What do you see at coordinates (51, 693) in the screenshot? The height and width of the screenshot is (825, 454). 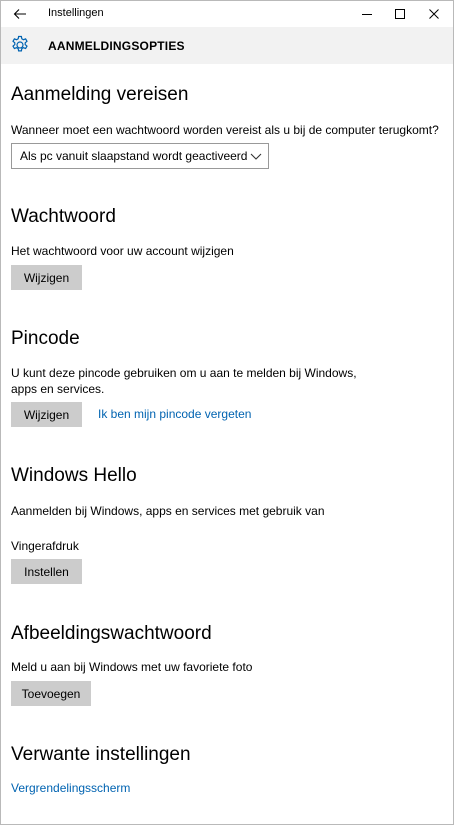 I see `add-picture-password-button: Toevoegen` at bounding box center [51, 693].